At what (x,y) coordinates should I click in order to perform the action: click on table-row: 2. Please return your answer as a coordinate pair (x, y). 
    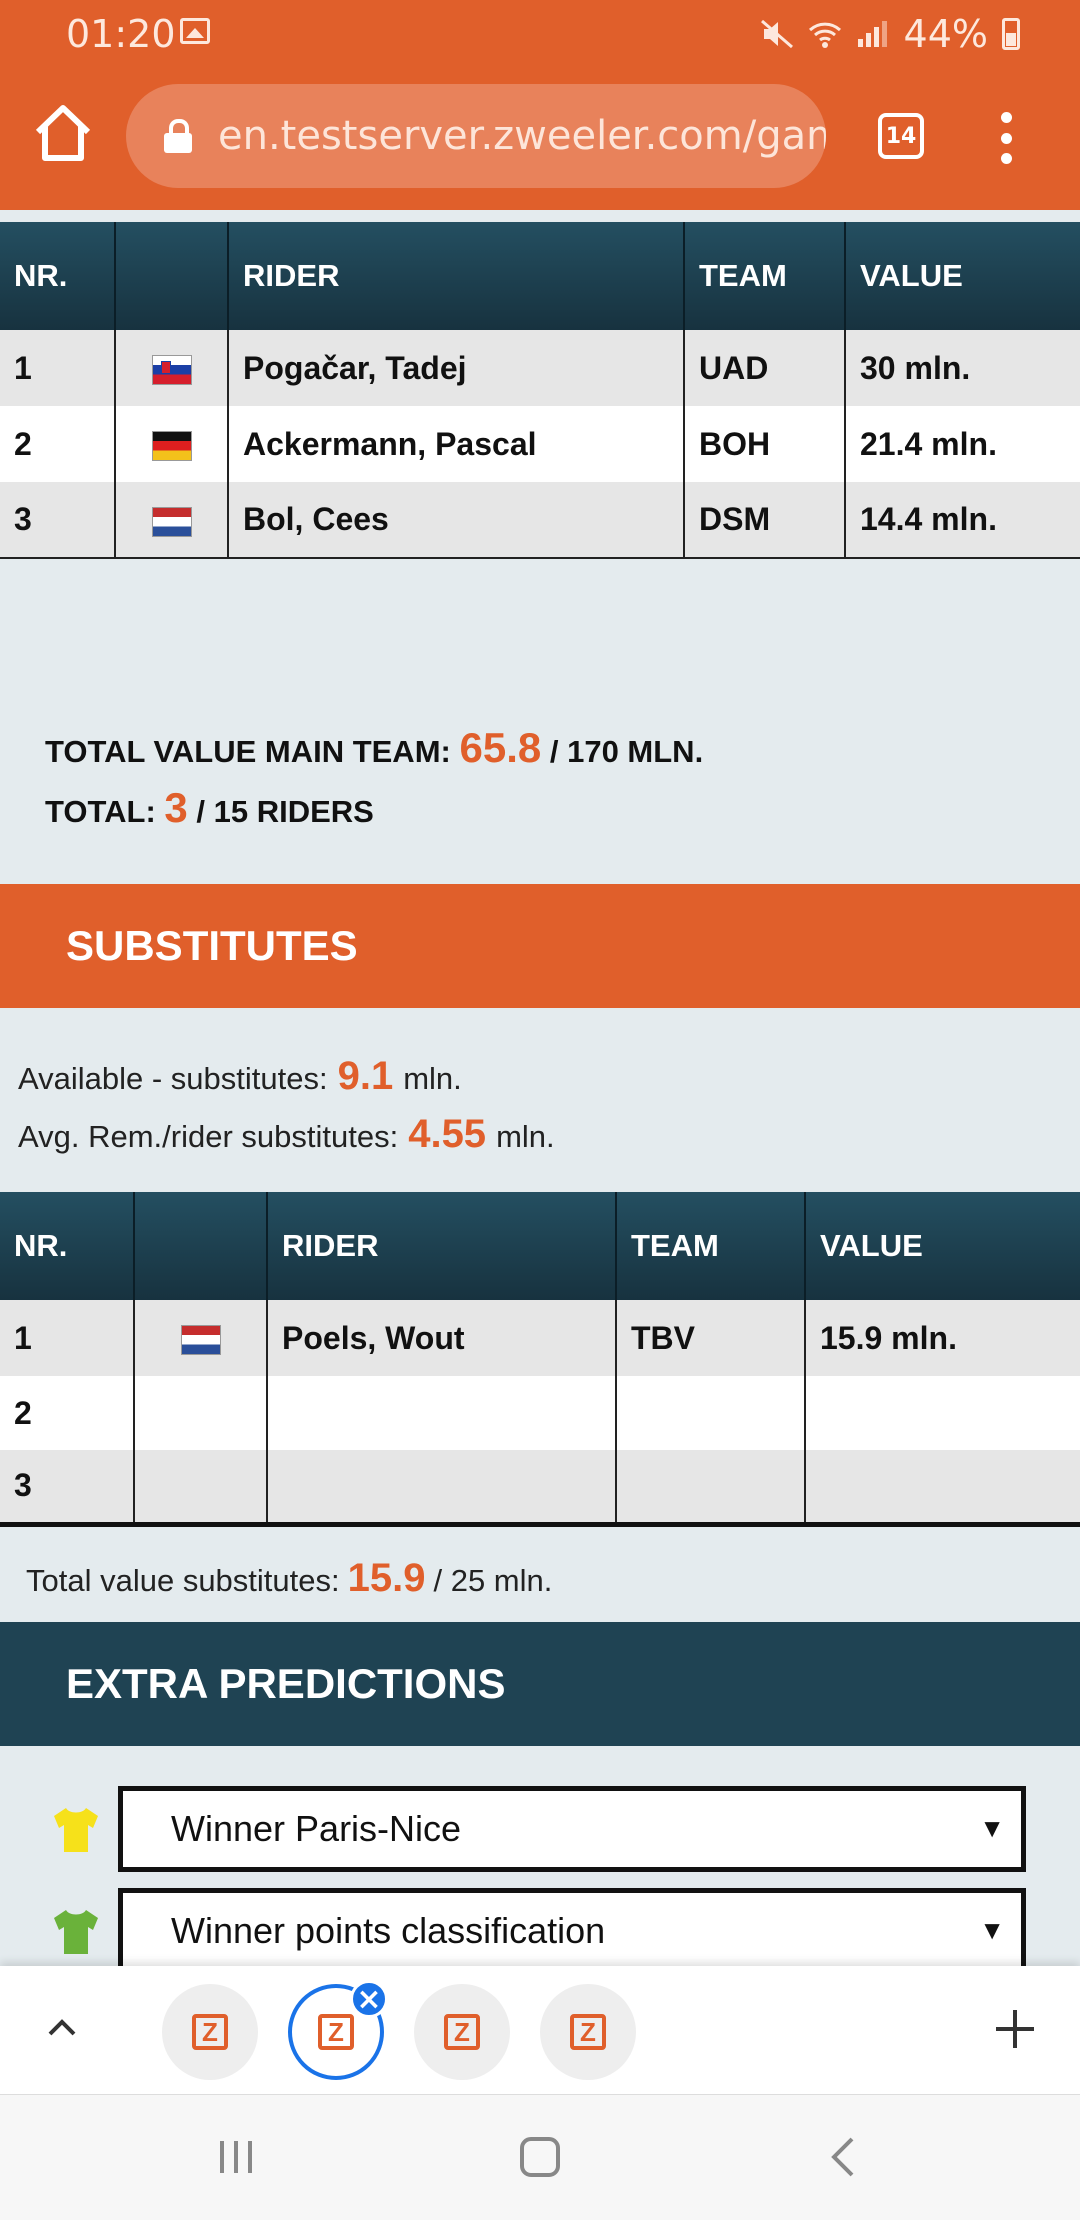
    Looking at the image, I should click on (540, 1413).